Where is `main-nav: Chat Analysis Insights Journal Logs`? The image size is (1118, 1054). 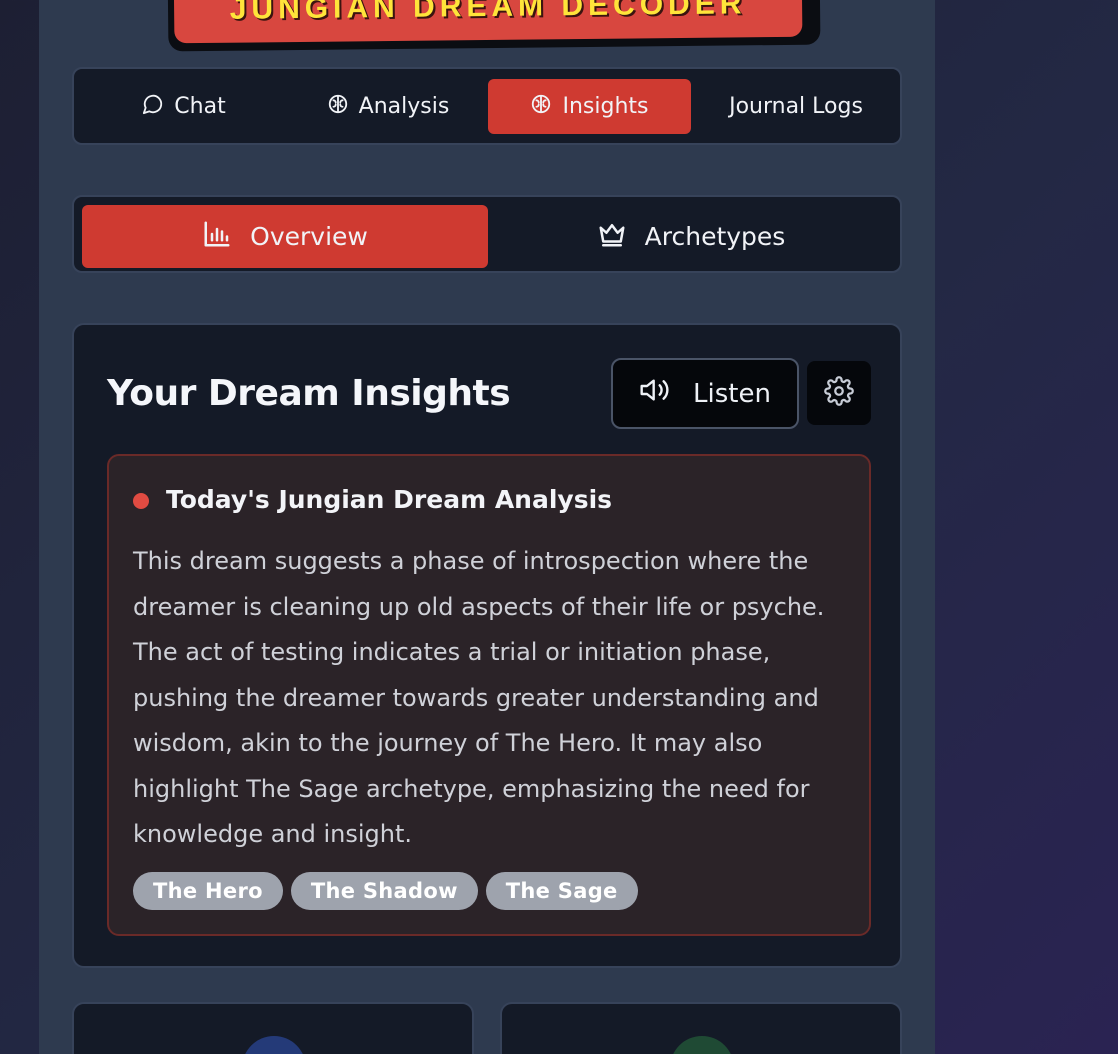
main-nav: Chat Analysis Insights Journal Logs is located at coordinates (487, 106).